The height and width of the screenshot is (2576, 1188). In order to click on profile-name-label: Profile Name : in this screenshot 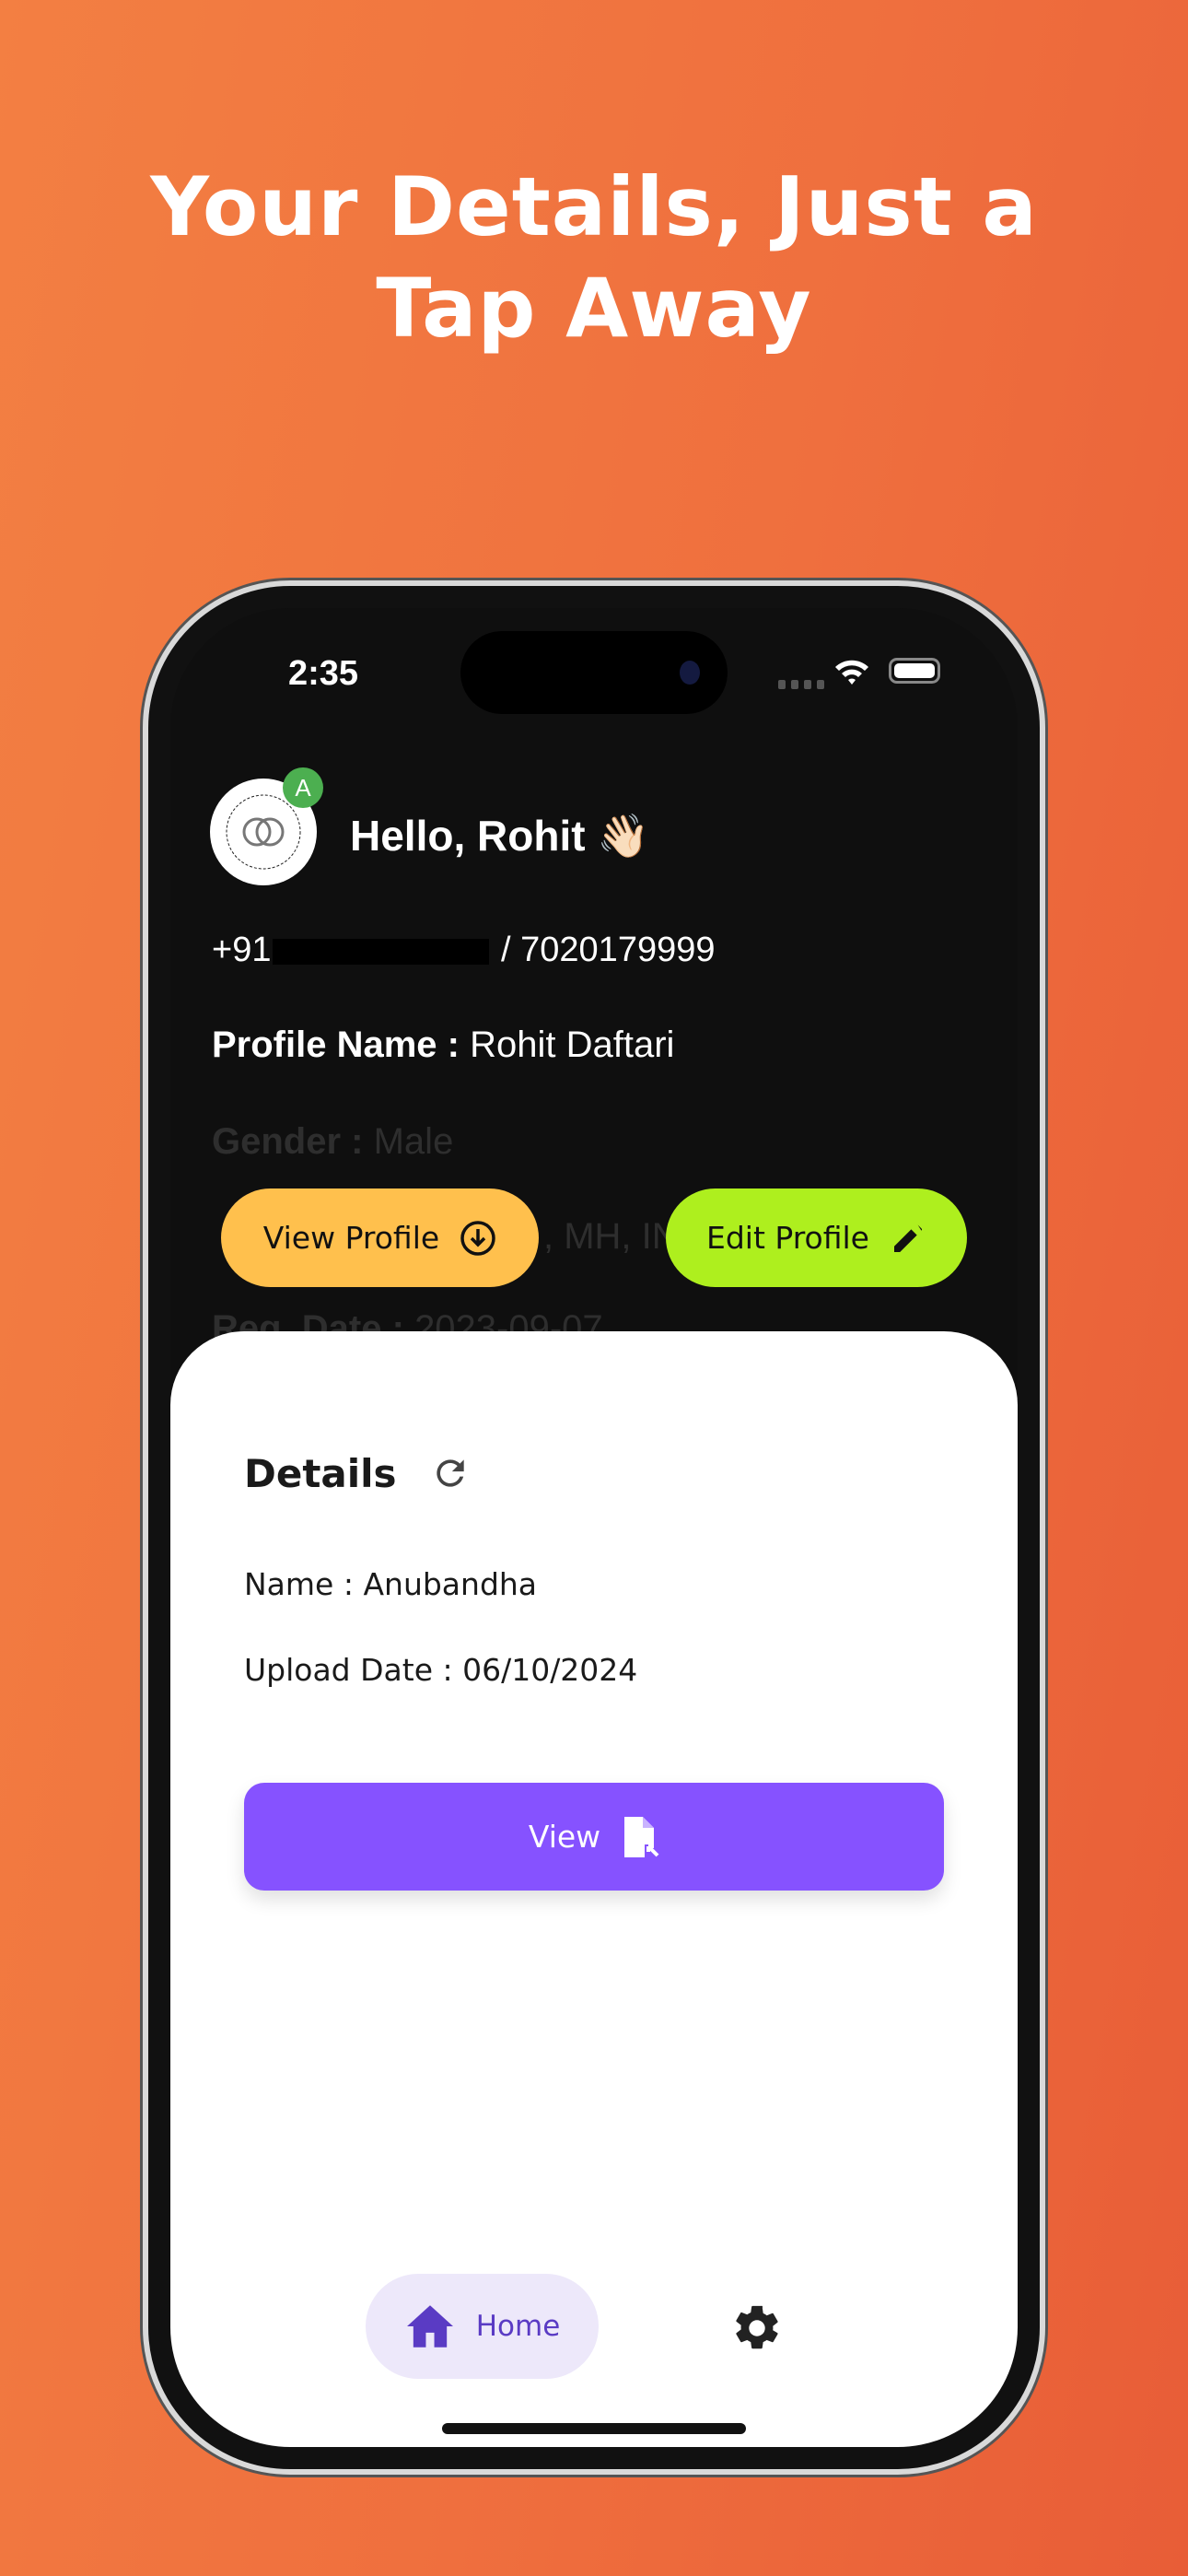, I will do `click(336, 1045)`.